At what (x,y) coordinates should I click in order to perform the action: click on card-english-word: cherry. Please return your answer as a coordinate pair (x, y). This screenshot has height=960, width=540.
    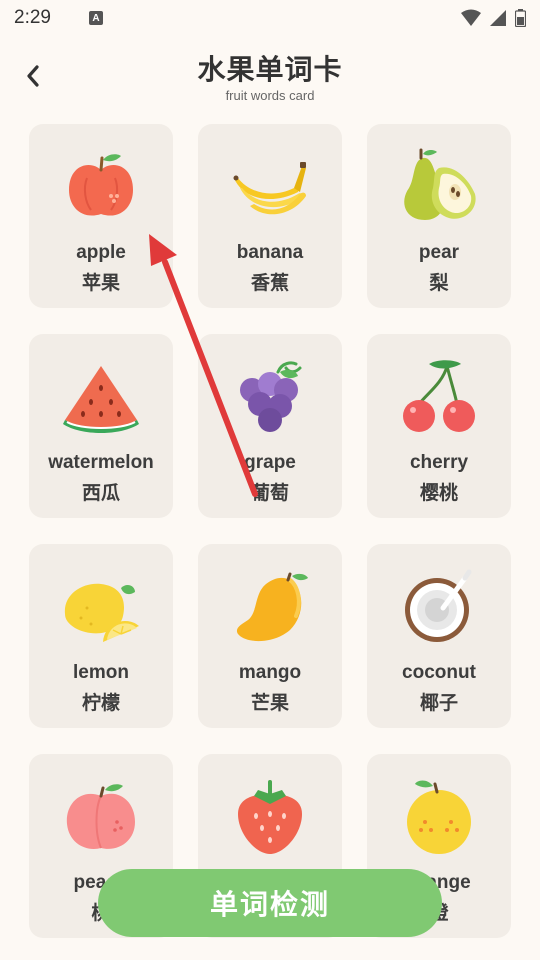
    Looking at the image, I should click on (439, 462).